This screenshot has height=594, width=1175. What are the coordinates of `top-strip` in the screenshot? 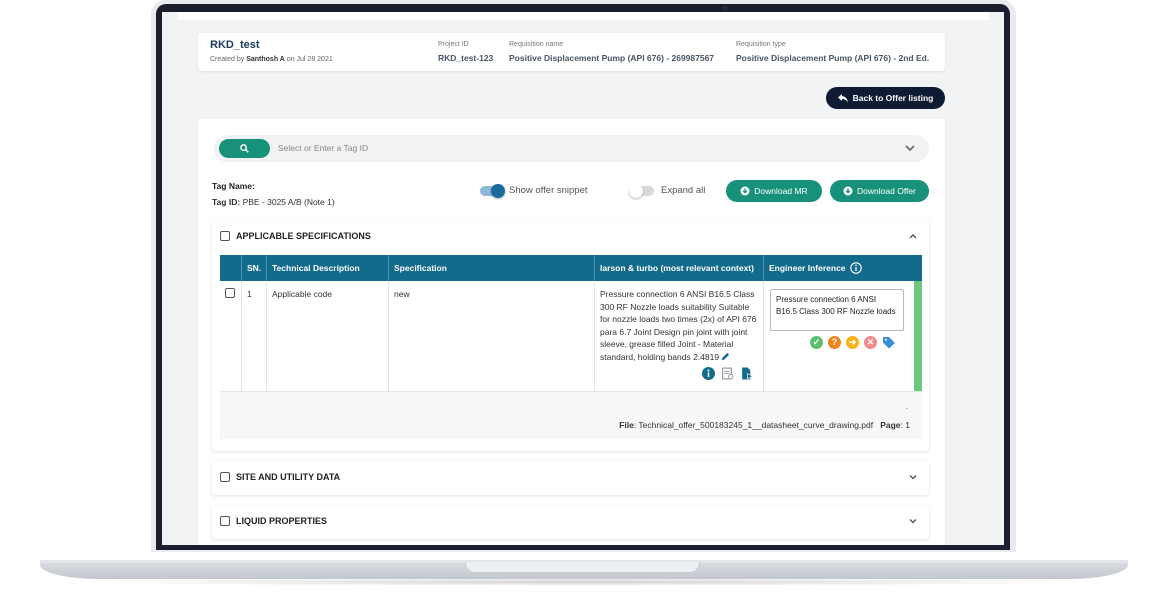 It's located at (583, 16).